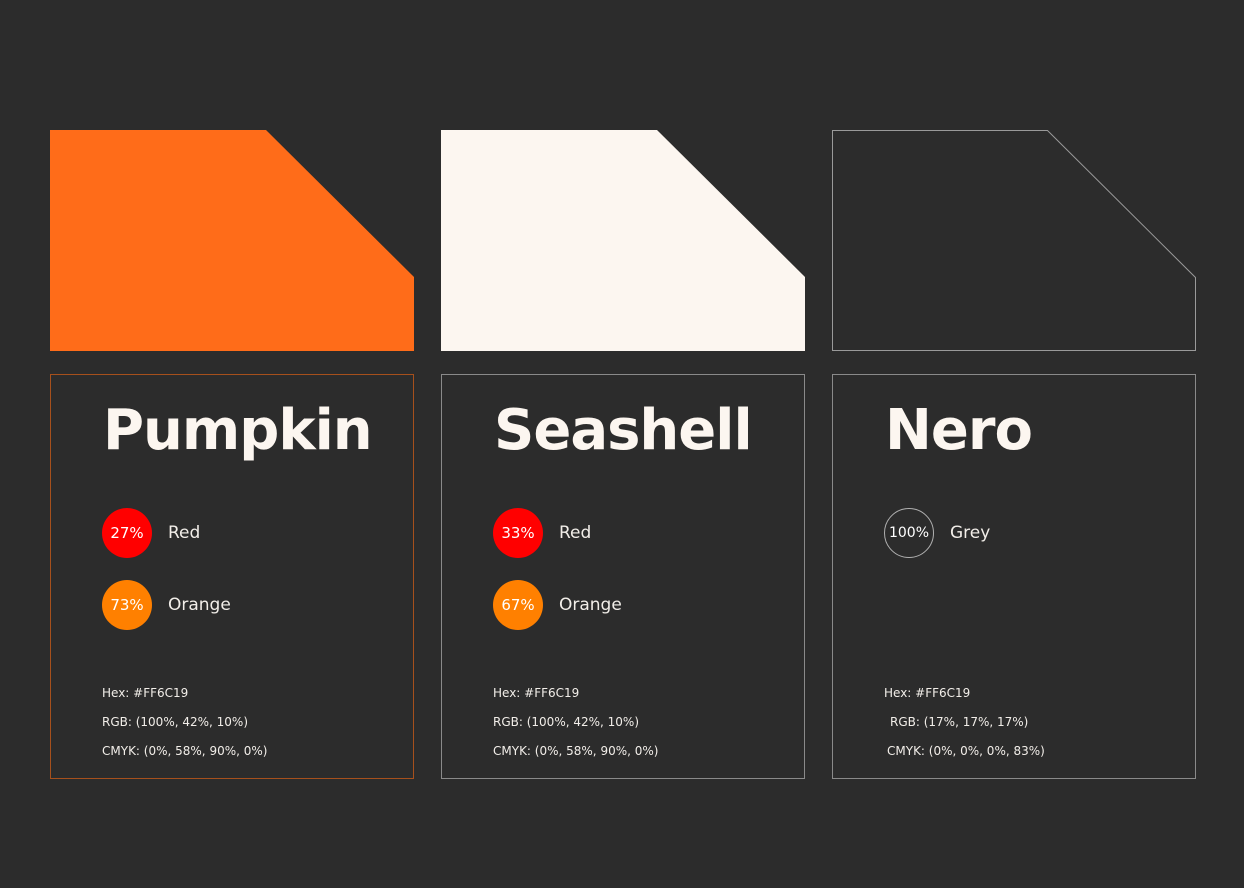 Image resolution: width=1244 pixels, height=888 pixels. What do you see at coordinates (575, 533) in the screenshot?
I see `seashell-red-label: Red` at bounding box center [575, 533].